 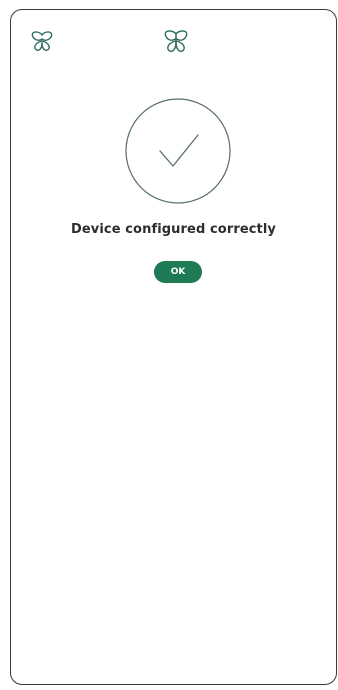 What do you see at coordinates (173, 229) in the screenshot?
I see `status-message: Device configured correctly` at bounding box center [173, 229].